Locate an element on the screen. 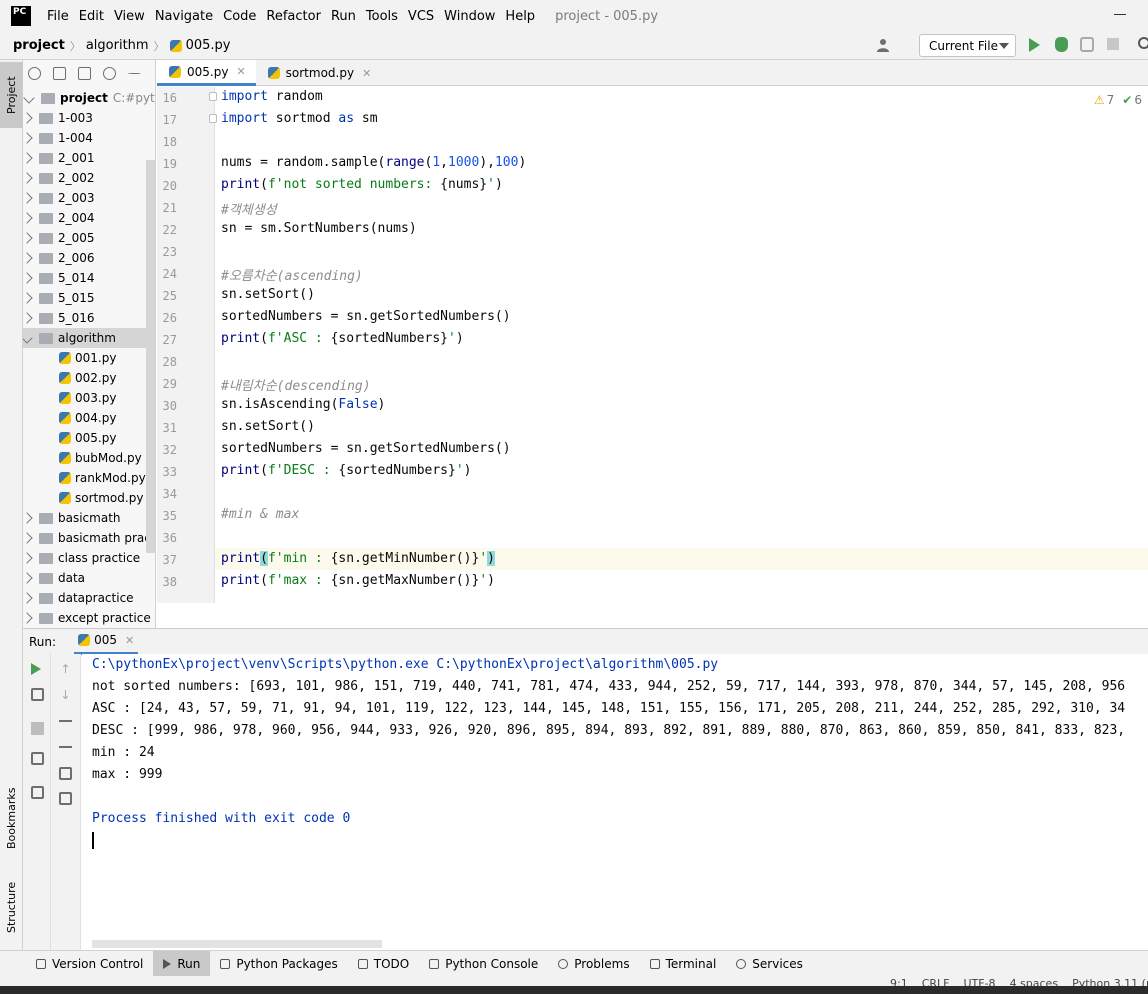  user-icon is located at coordinates (883, 45).